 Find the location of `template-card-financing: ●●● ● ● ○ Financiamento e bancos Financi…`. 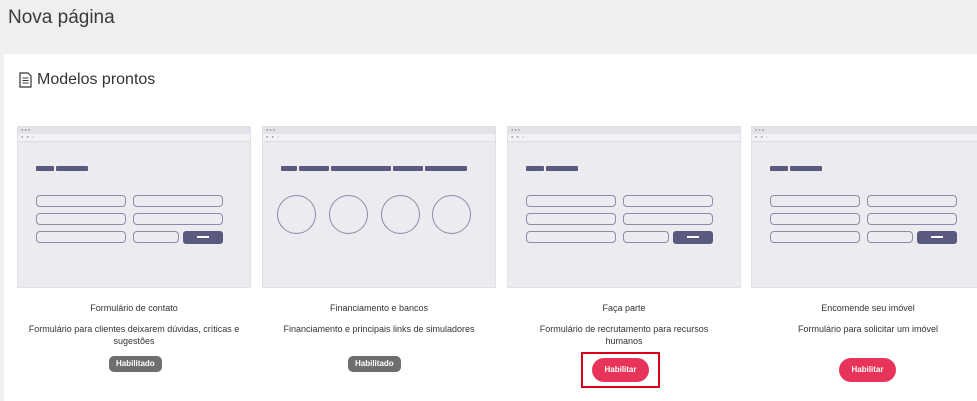

template-card-financing: ●●● ● ● ○ Financiamento e bancos Financi… is located at coordinates (379, 249).